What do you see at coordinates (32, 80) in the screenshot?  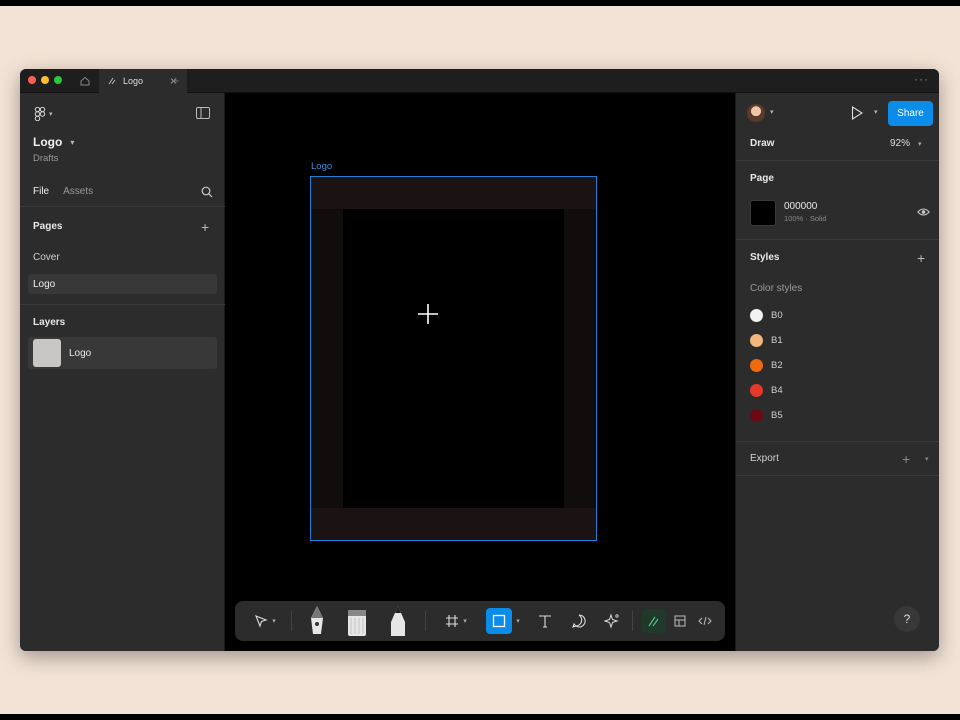 I see `close-window-button` at bounding box center [32, 80].